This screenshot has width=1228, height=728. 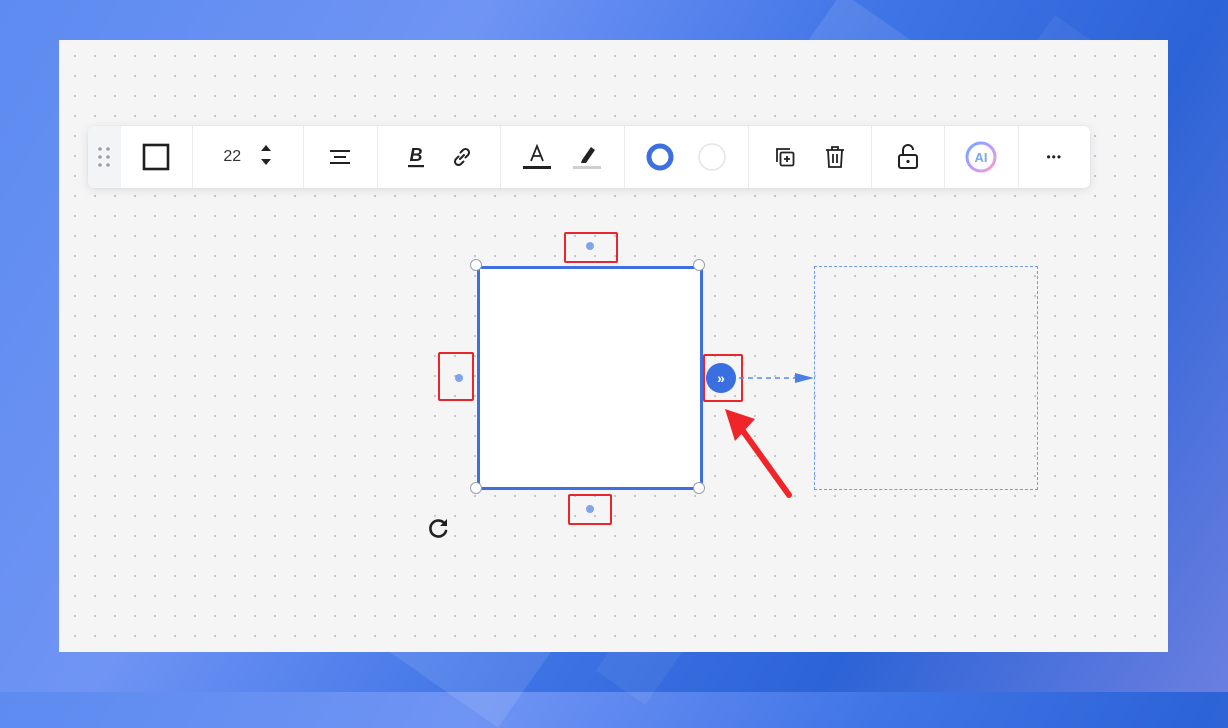 I want to click on resize-handle-bottom-right, so click(x=699, y=488).